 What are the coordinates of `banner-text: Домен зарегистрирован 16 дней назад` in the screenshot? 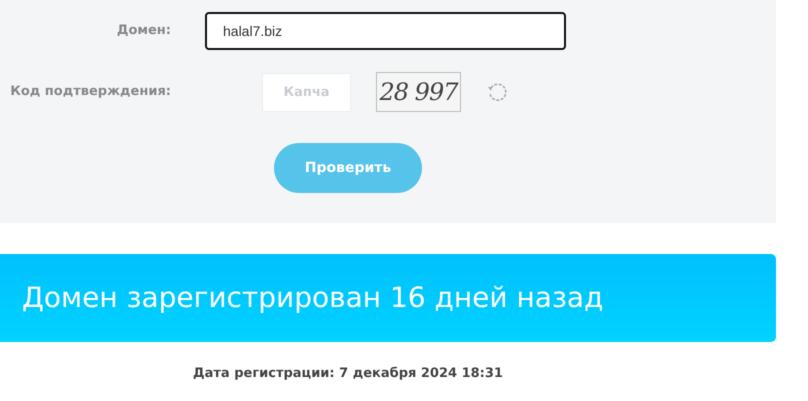 It's located at (313, 298).